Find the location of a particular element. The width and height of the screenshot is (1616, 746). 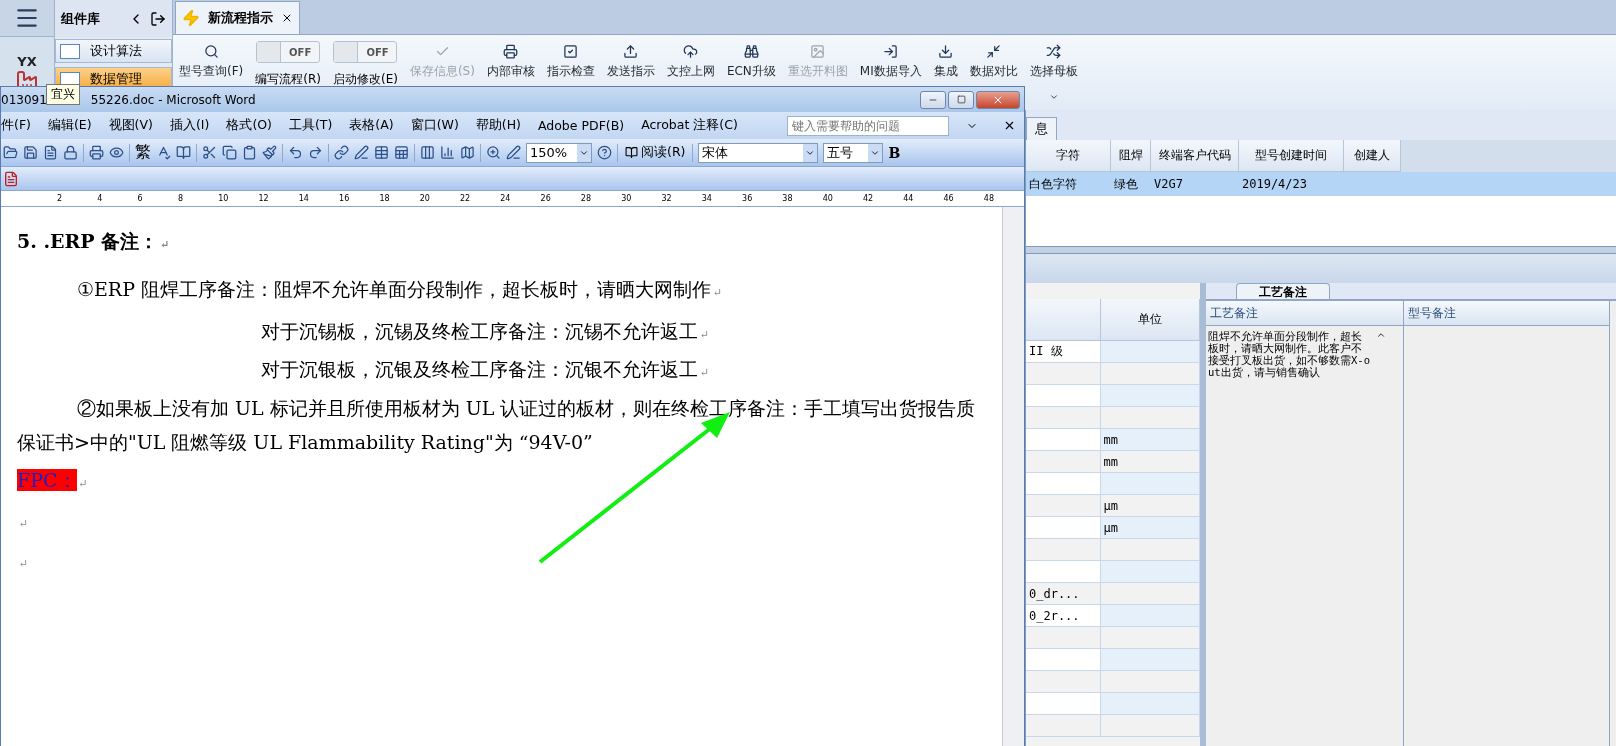

redo-icon is located at coordinates (315, 152).